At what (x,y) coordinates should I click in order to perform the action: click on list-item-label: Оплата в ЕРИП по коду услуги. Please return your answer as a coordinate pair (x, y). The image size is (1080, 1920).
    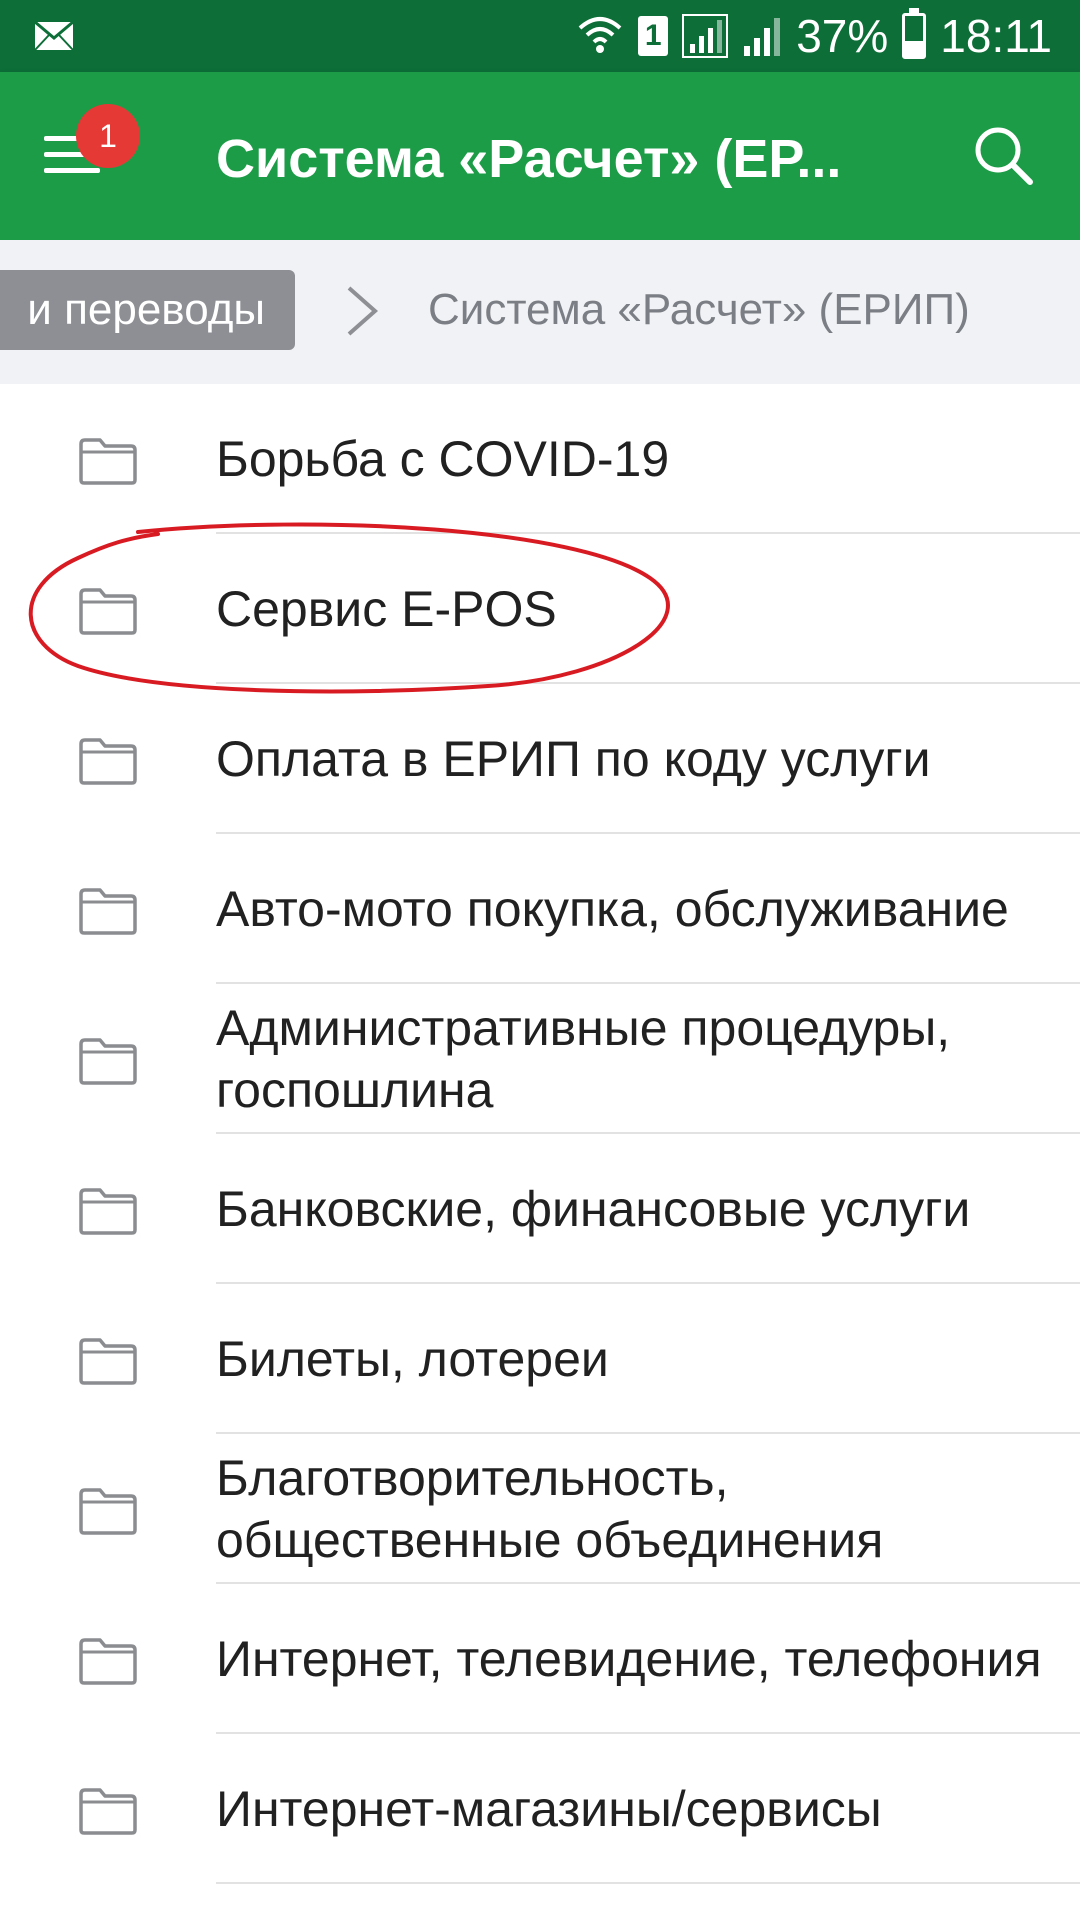
    Looking at the image, I should click on (573, 759).